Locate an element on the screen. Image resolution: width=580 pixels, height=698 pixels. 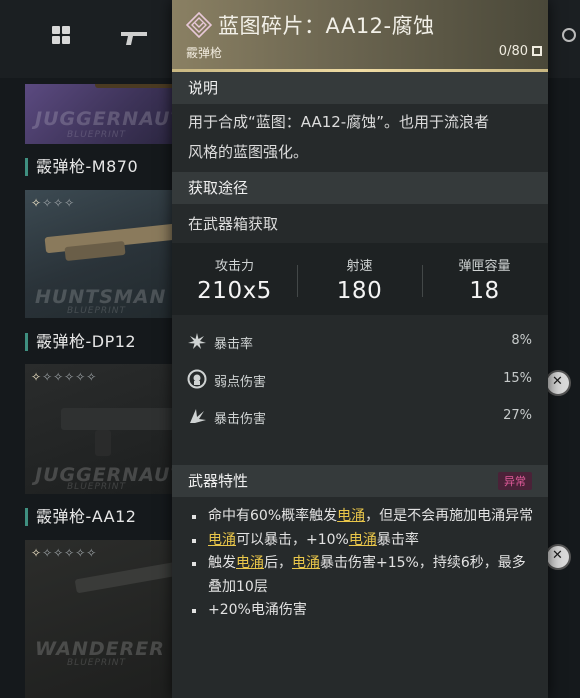
weapon-card-dp12: ✧✧✧✧ HUNTSMAN BLUEPRINT is located at coordinates (100, 254).